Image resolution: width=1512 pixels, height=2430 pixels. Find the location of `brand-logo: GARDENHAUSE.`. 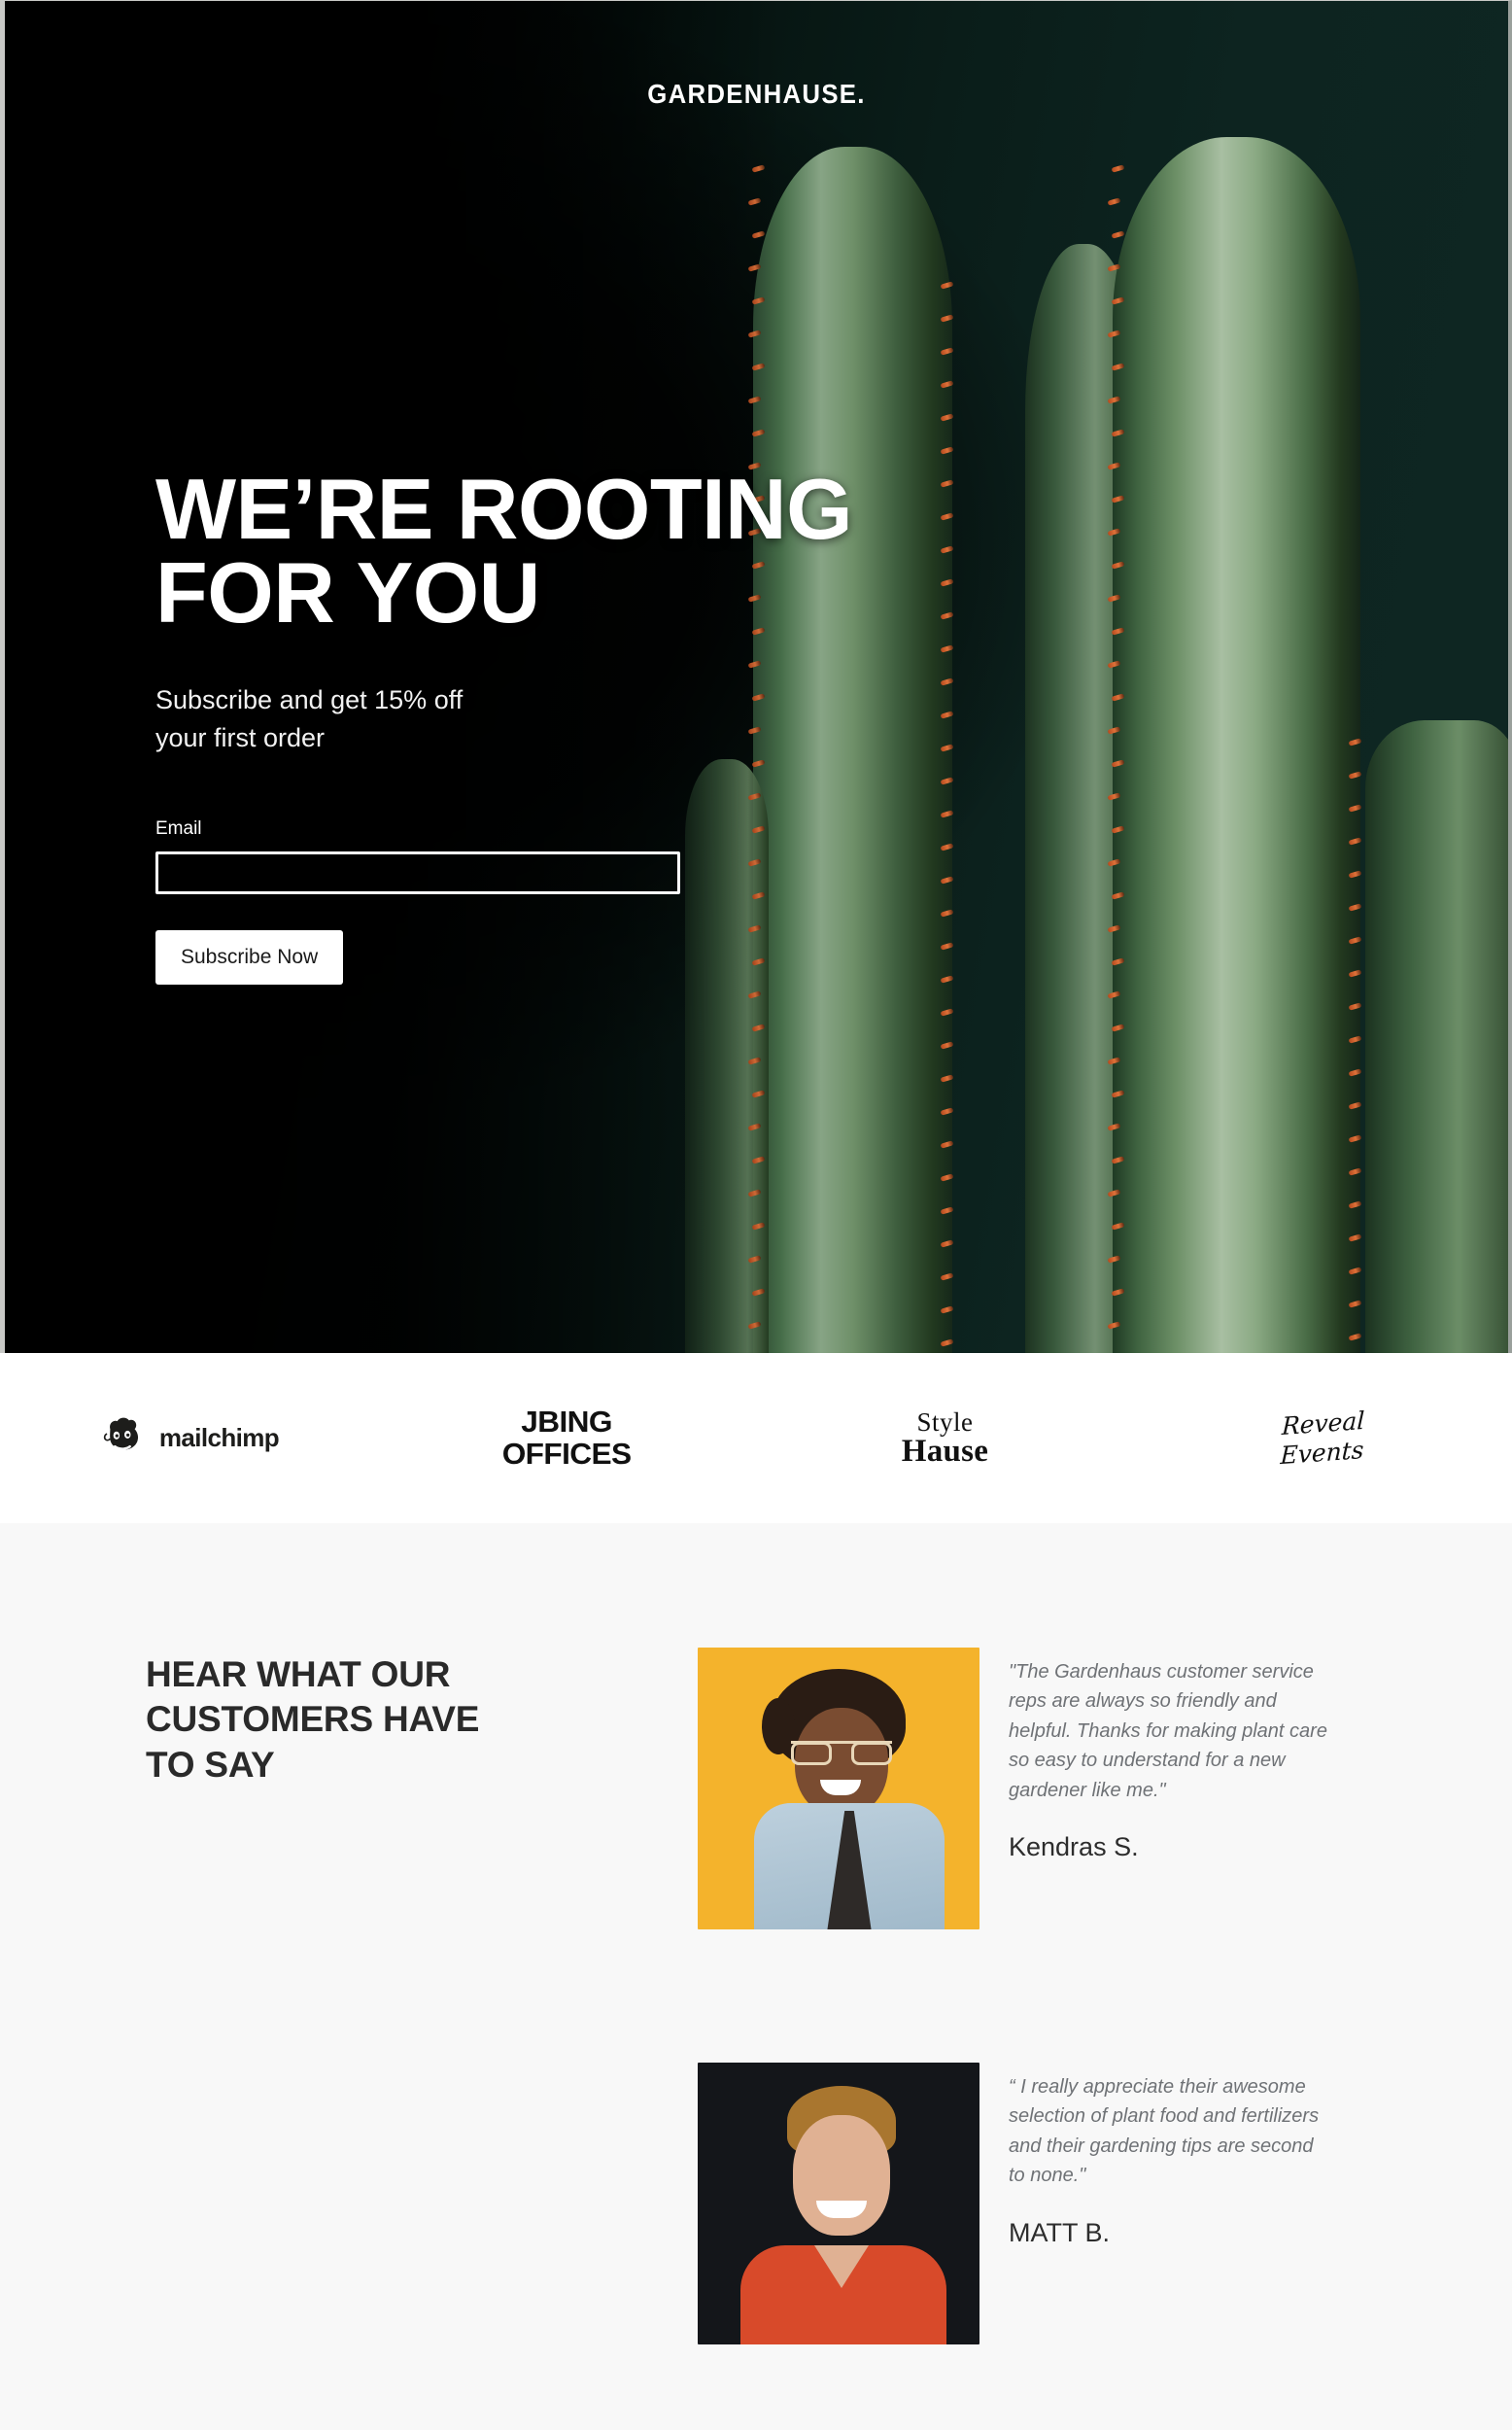

brand-logo: GARDENHAUSE. is located at coordinates (757, 94).